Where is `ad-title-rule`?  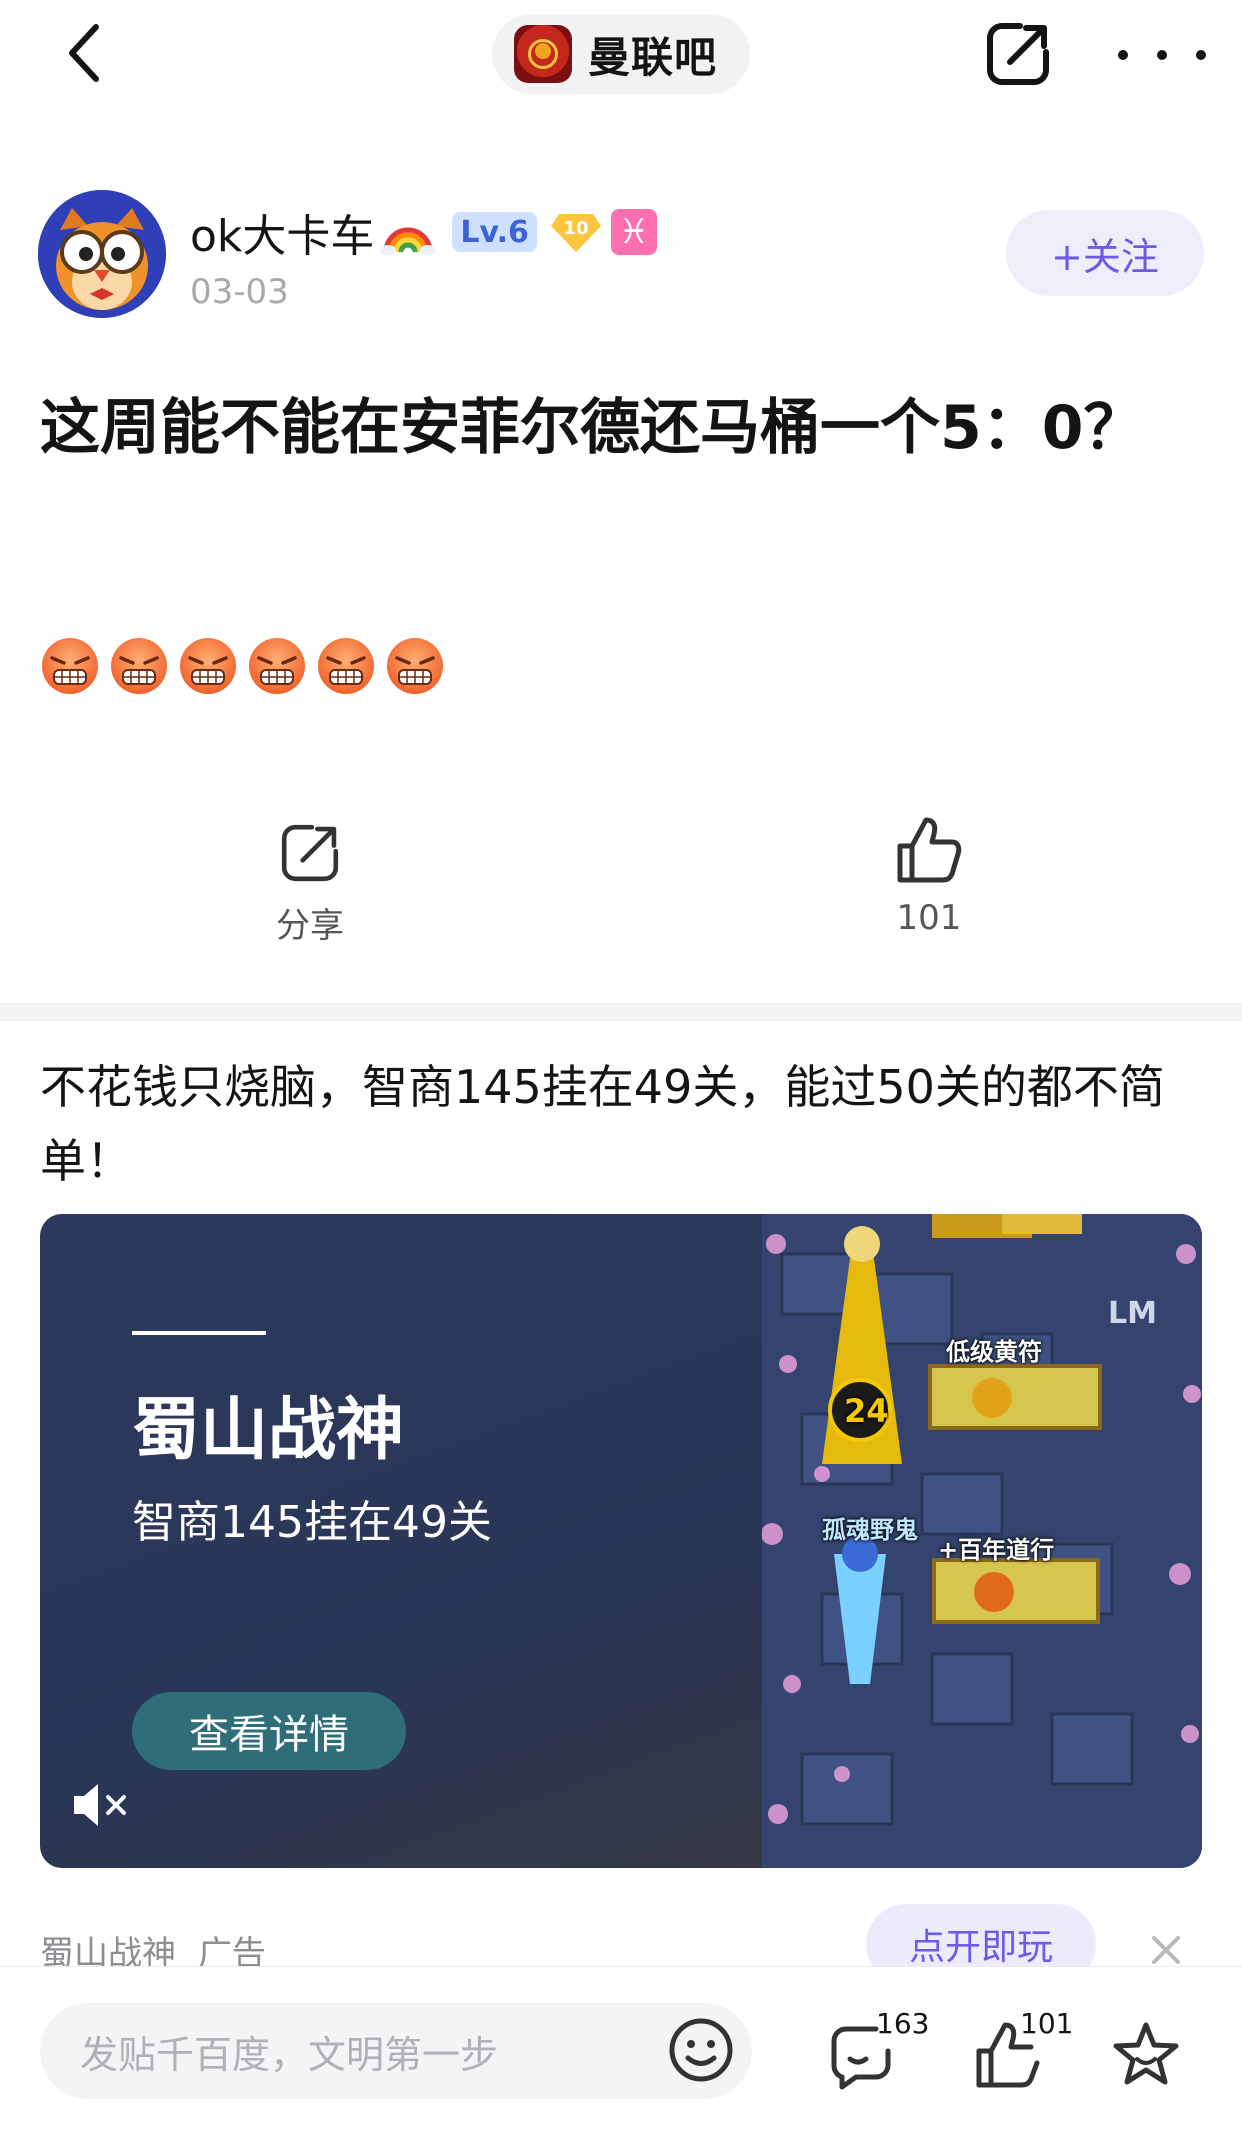 ad-title-rule is located at coordinates (199, 1333).